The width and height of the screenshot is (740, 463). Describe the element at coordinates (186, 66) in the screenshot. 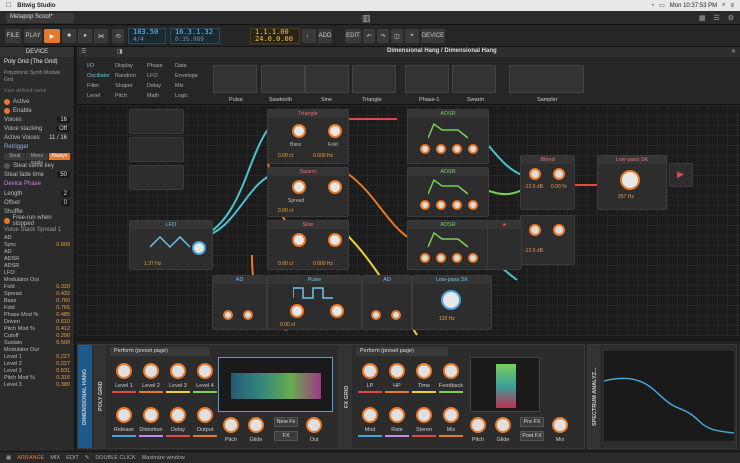

I see `browser-data: Data` at that location.